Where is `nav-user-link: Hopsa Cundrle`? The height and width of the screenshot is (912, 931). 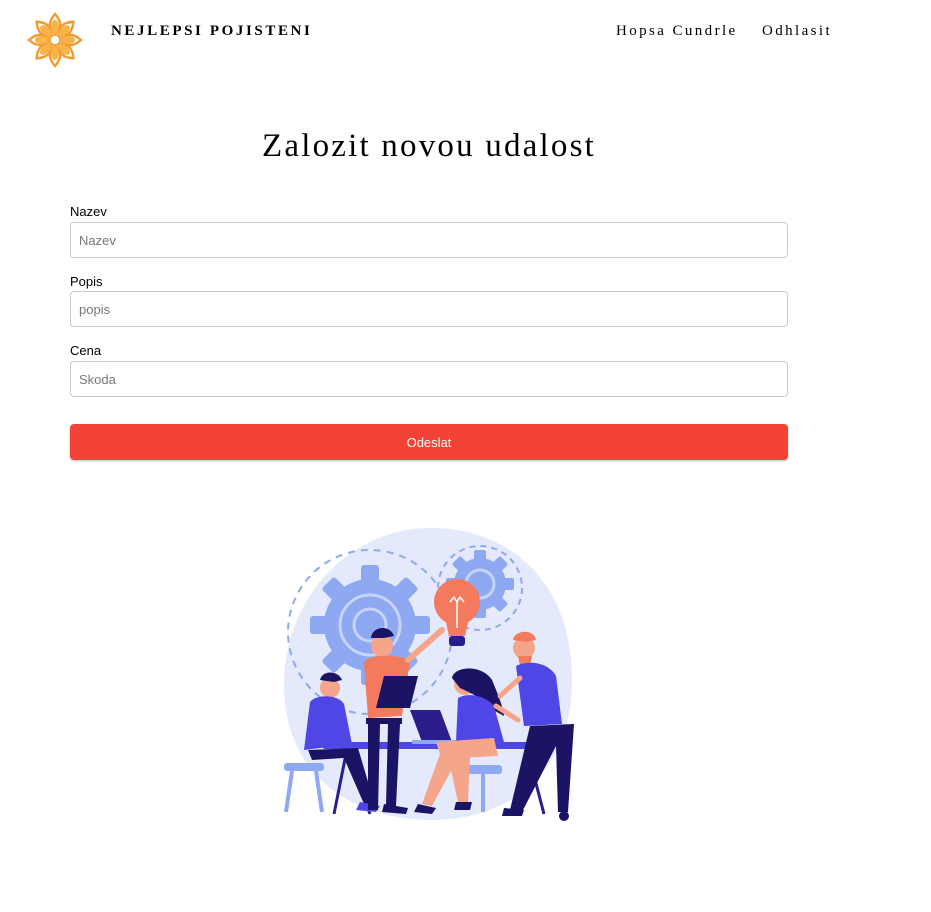
nav-user-link: Hopsa Cundrle is located at coordinates (677, 31).